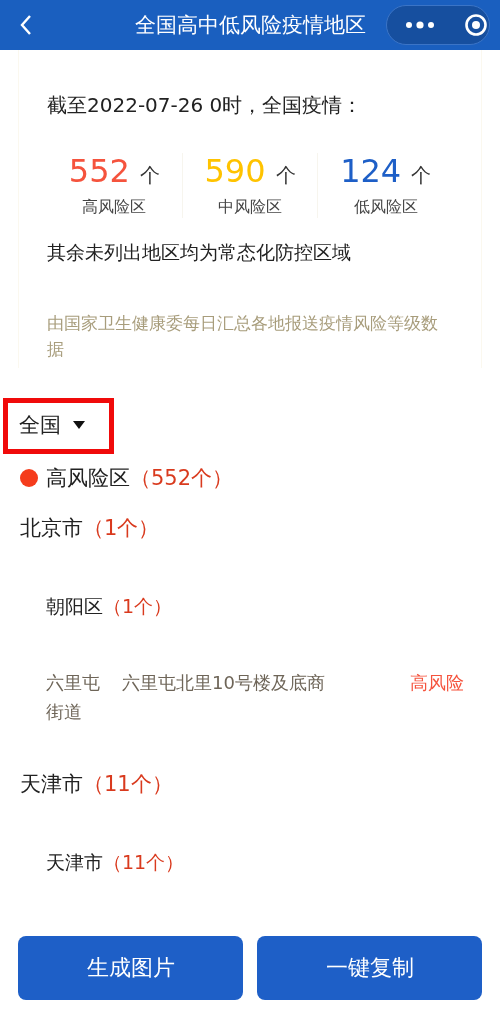  What do you see at coordinates (88, 478) in the screenshot?
I see `legend-label: 高风险区` at bounding box center [88, 478].